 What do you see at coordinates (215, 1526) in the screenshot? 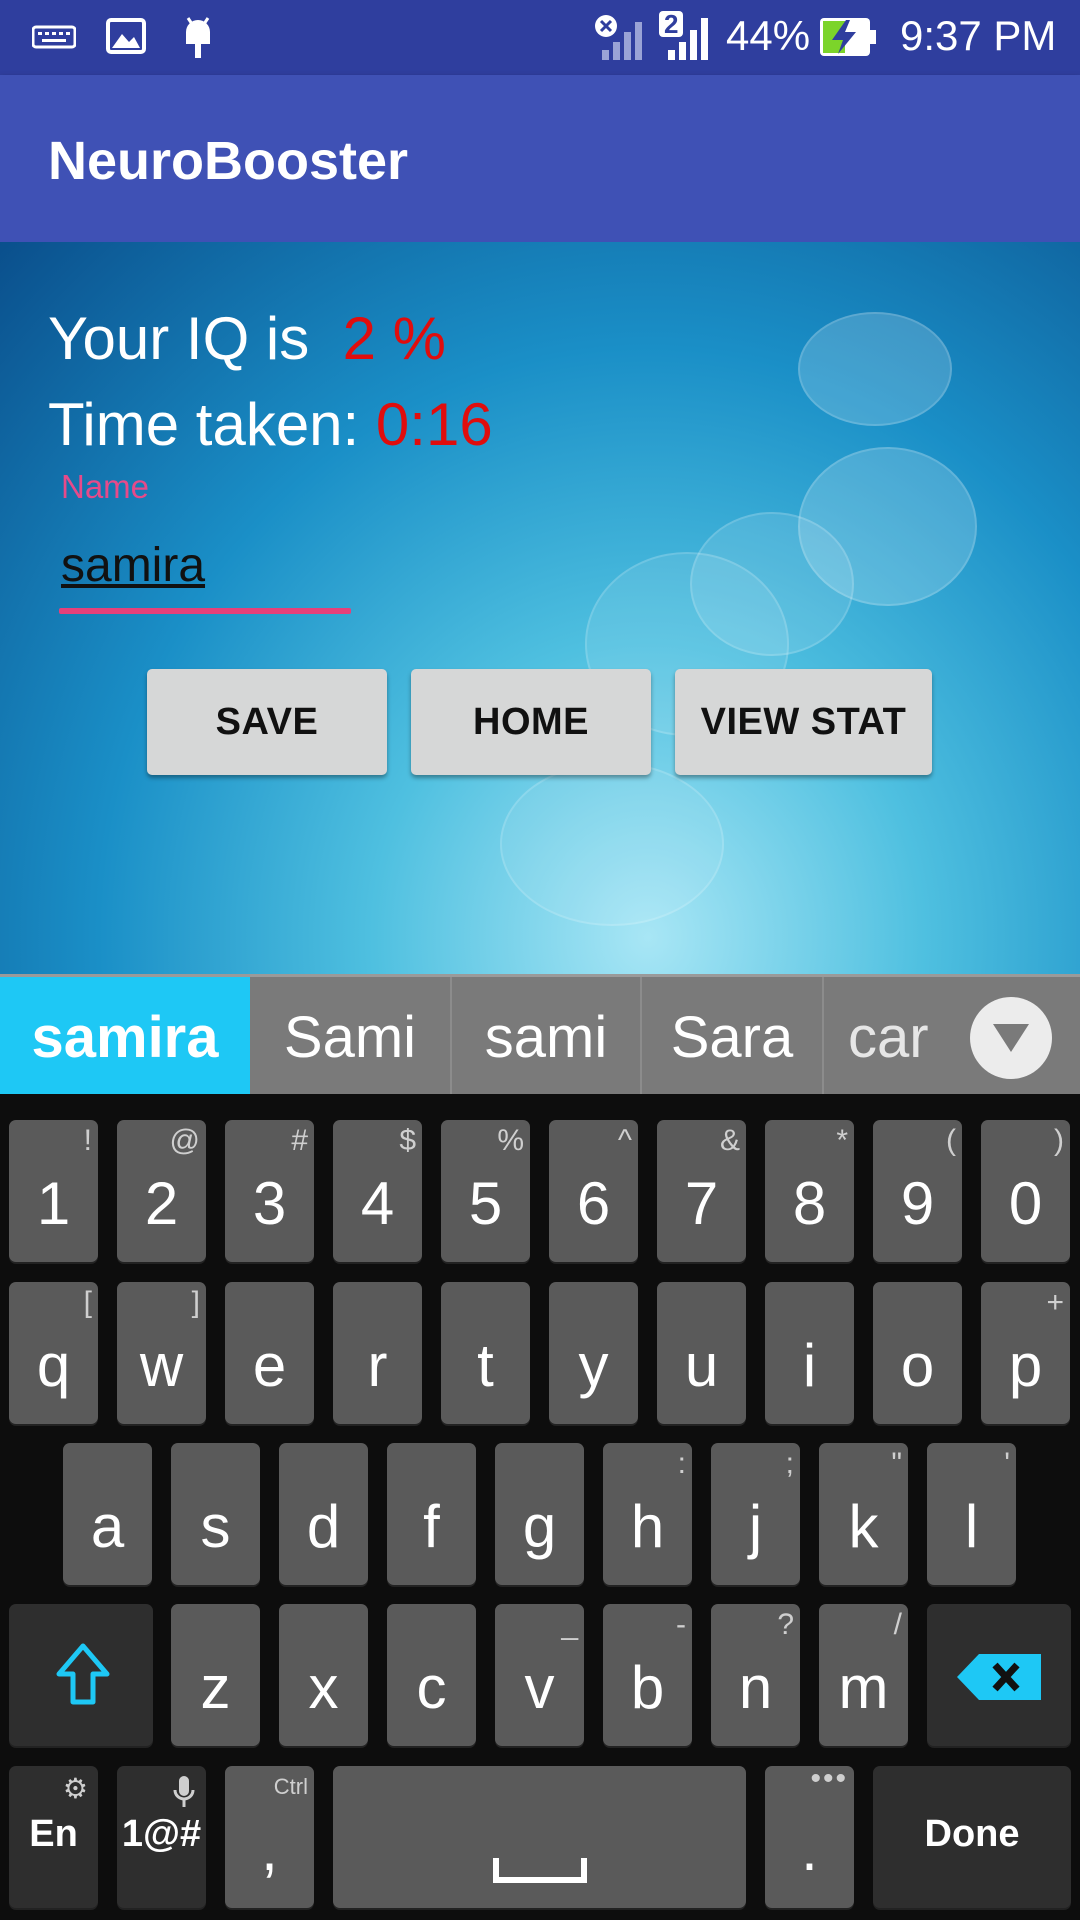
I see `key-label: s` at bounding box center [215, 1526].